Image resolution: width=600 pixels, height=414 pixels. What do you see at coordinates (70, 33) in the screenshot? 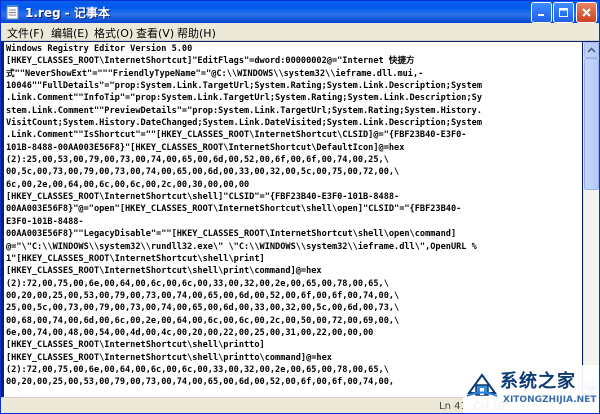
I see `menu-edit: 编辑(E)` at bounding box center [70, 33].